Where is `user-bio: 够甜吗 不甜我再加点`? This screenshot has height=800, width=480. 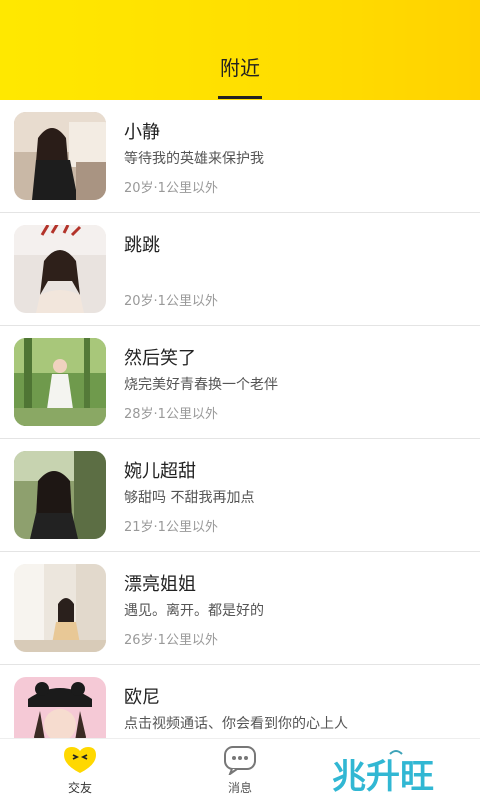
user-bio: 够甜吗 不甜我再加点 is located at coordinates (189, 498).